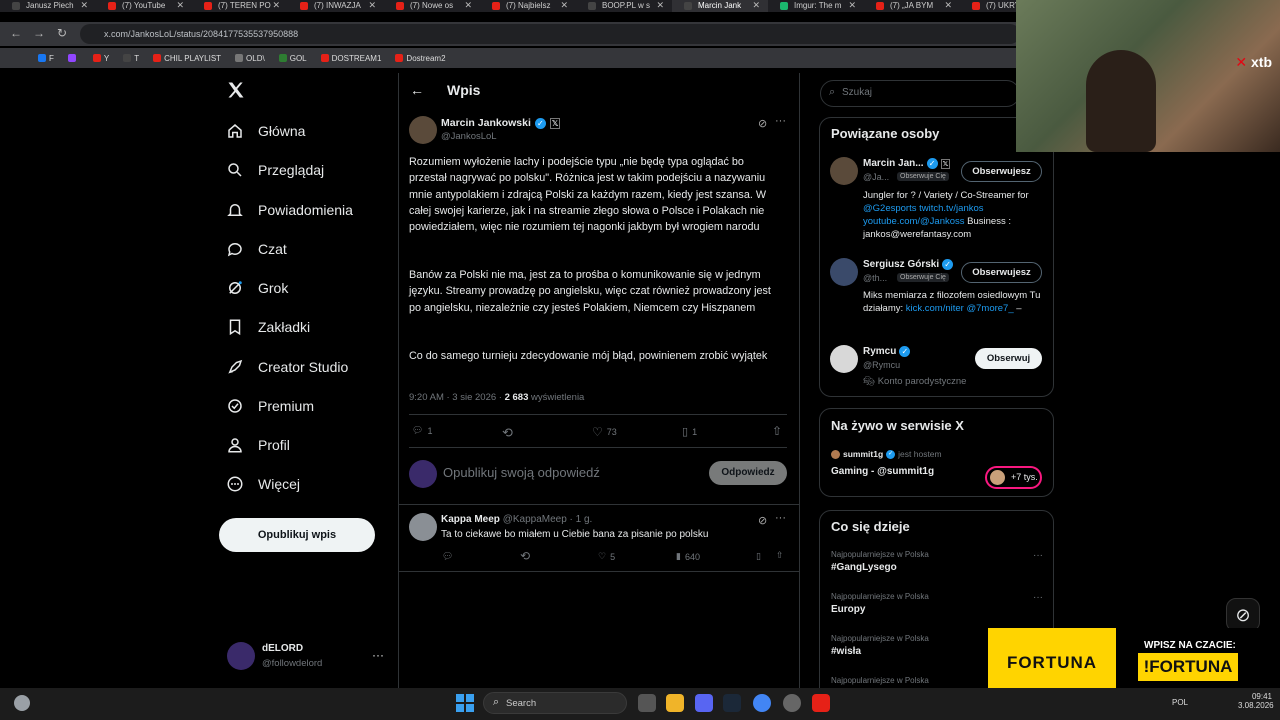 This screenshot has width=1280, height=720. I want to click on bookmark-item: OLD\, so click(250, 58).